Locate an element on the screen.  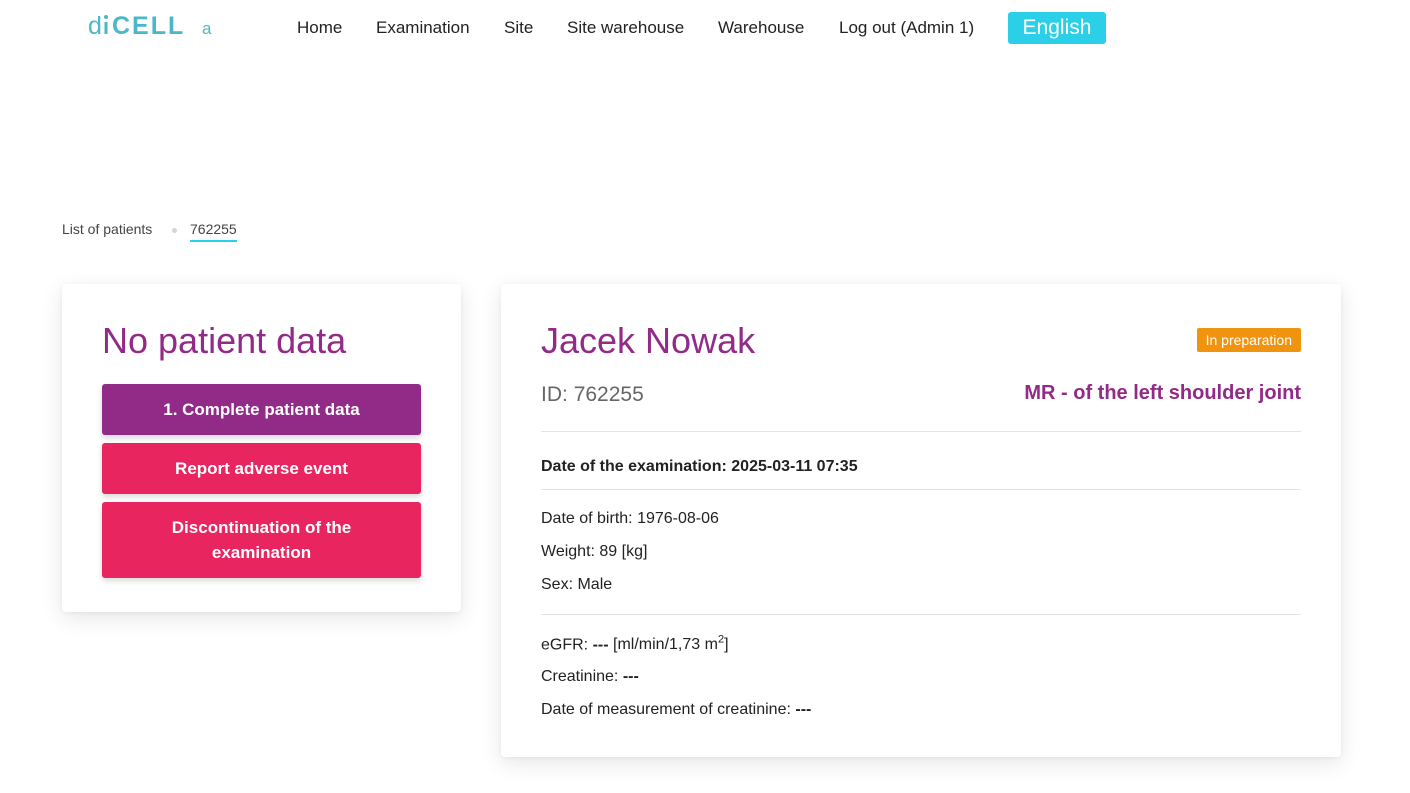
creatinine-row: Creatinine: --- is located at coordinates (590, 677).